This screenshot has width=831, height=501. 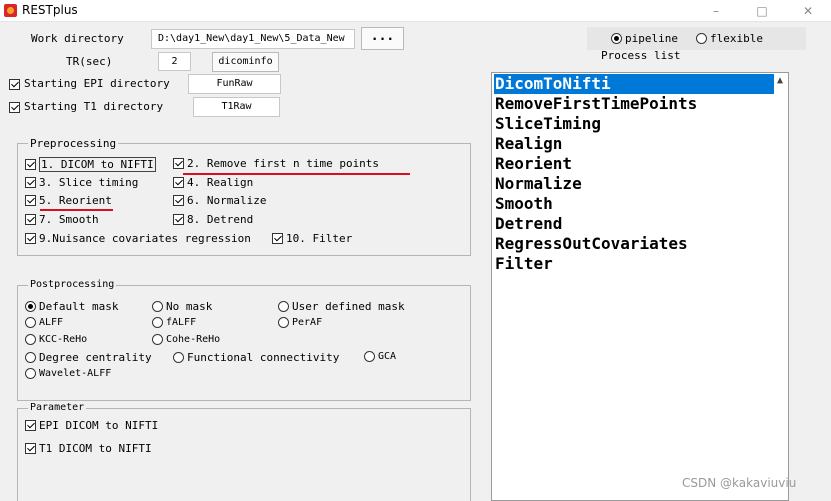 What do you see at coordinates (62, 219) in the screenshot?
I see `preproc-smooth-checkbox: 7. Smooth` at bounding box center [62, 219].